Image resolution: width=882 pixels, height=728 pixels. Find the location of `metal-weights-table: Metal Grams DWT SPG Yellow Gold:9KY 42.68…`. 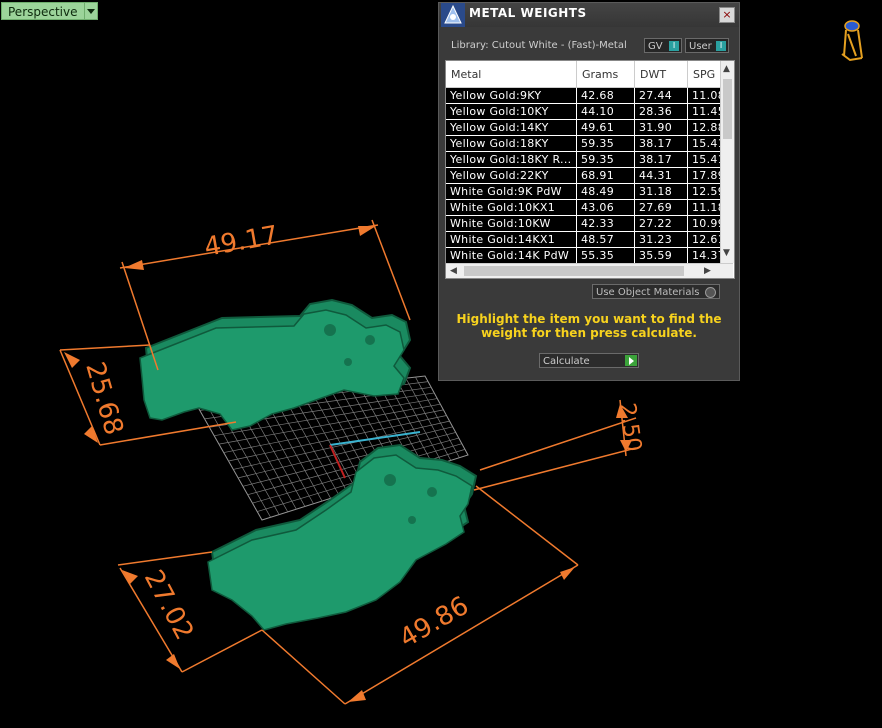

metal-weights-table: Metal Grams DWT SPG Yellow Gold:9KY 42.68… is located at coordinates (590, 169).